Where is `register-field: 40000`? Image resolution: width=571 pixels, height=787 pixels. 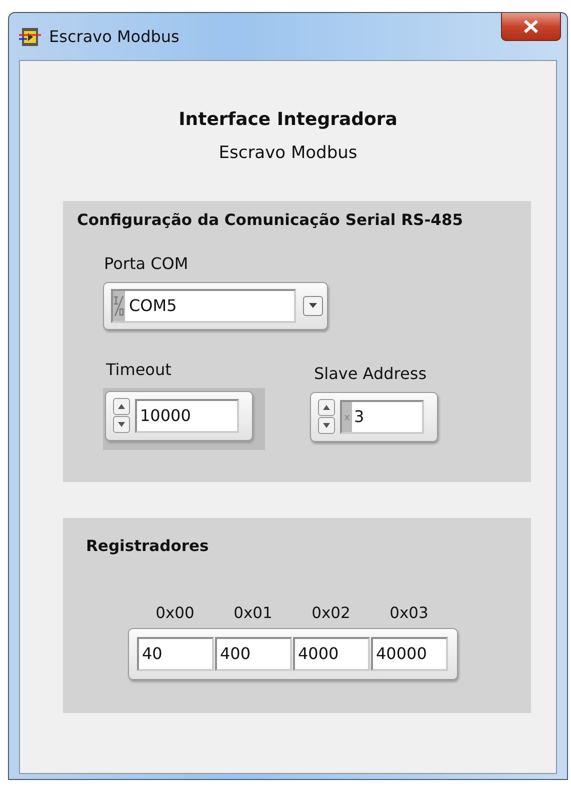
register-field: 40000 is located at coordinates (409, 654).